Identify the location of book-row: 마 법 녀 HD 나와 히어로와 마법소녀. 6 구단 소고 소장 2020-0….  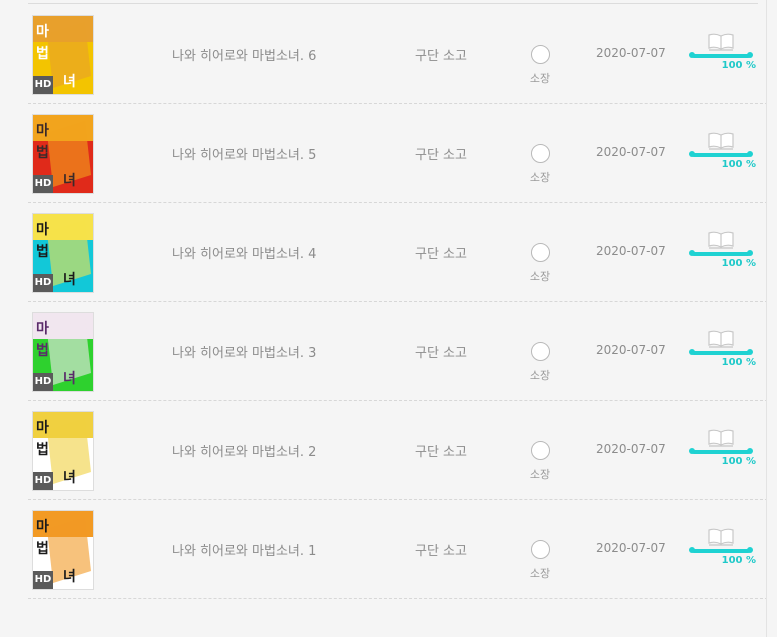
(398, 54).